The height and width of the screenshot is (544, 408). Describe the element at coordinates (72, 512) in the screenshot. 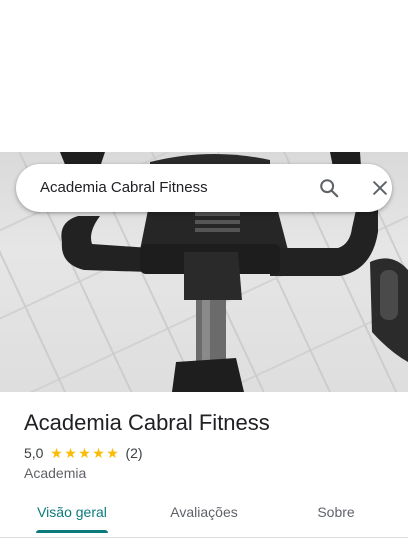

I see `tab-overview: Visão geral` at that location.